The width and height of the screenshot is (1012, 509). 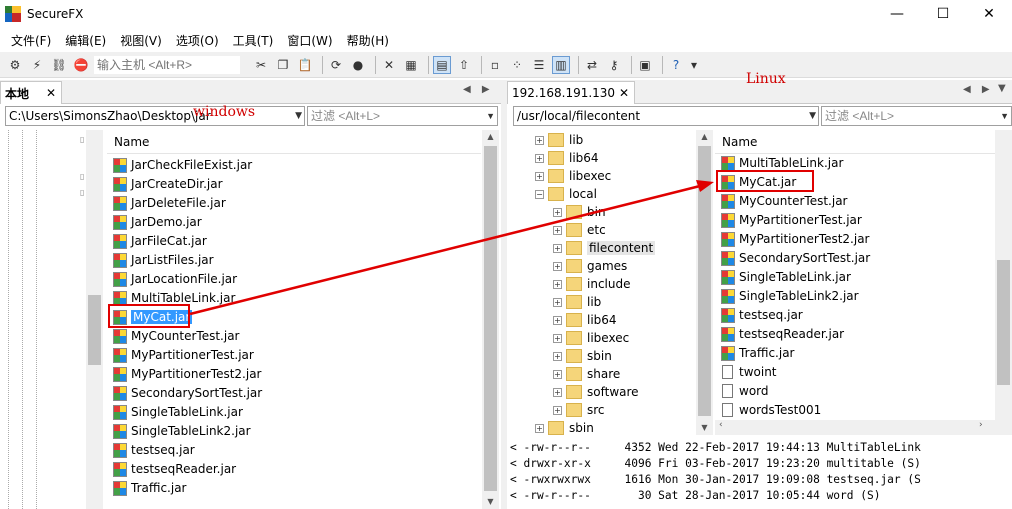 What do you see at coordinates (31, 40) in the screenshot?
I see `menu-file: 文件(F)` at bounding box center [31, 40].